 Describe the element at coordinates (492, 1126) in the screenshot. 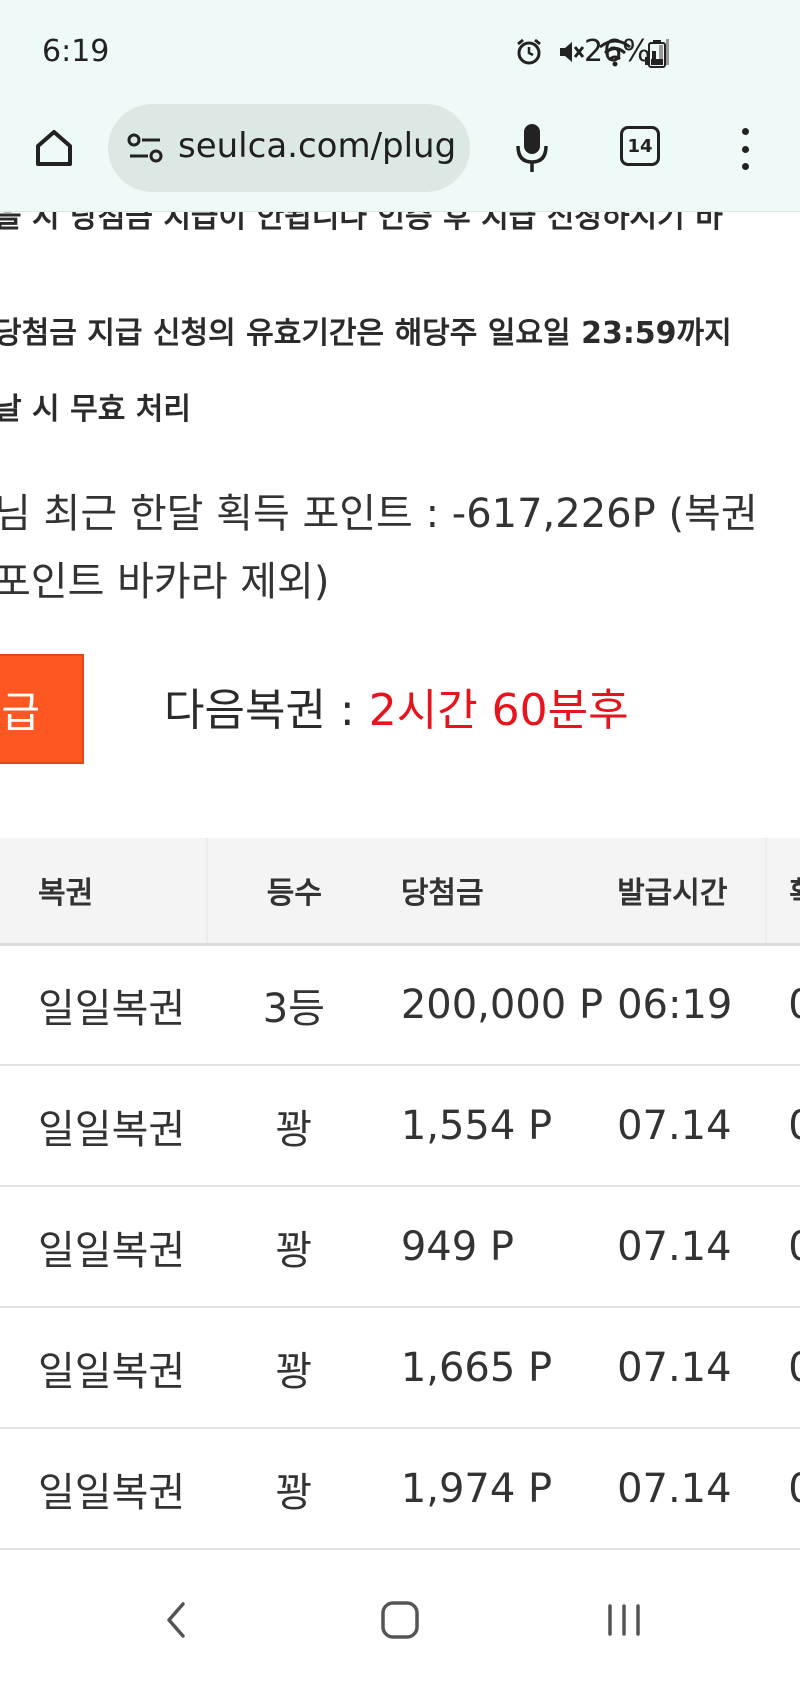

I see `cell-prize: 1,554 P` at that location.